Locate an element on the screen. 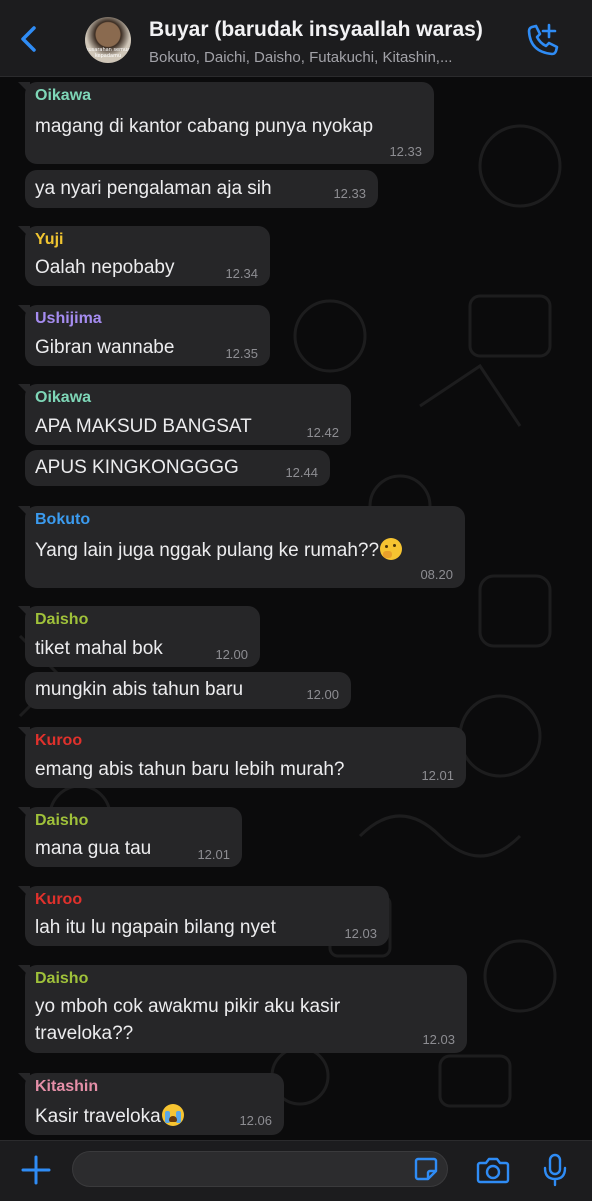  message-text: lah itu lu ngapain bilang nyet is located at coordinates (155, 927).